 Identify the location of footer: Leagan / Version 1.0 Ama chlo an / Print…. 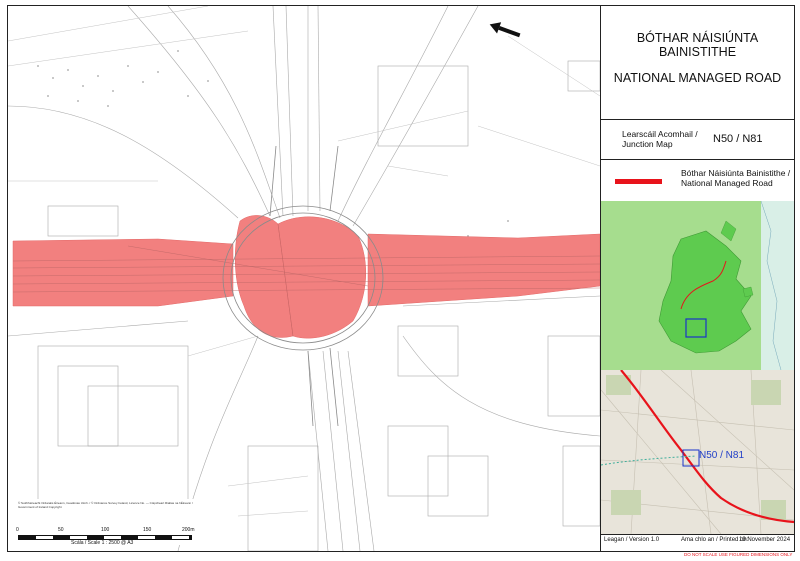
(697, 542).